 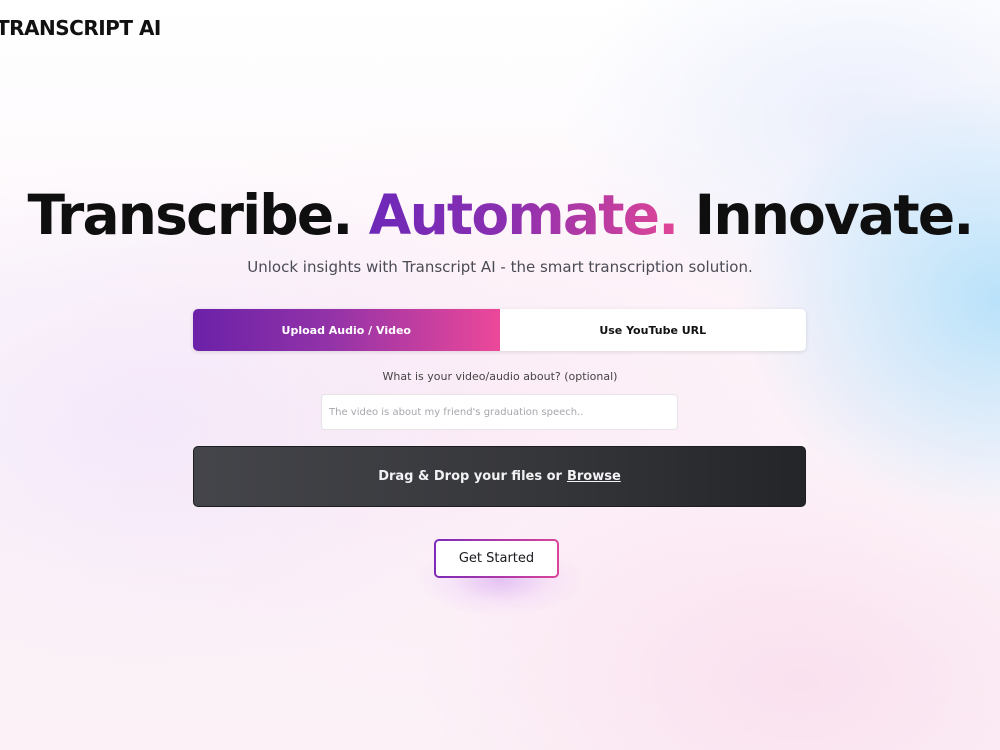 What do you see at coordinates (496, 558) in the screenshot?
I see `get-started-button: Get Started` at bounding box center [496, 558].